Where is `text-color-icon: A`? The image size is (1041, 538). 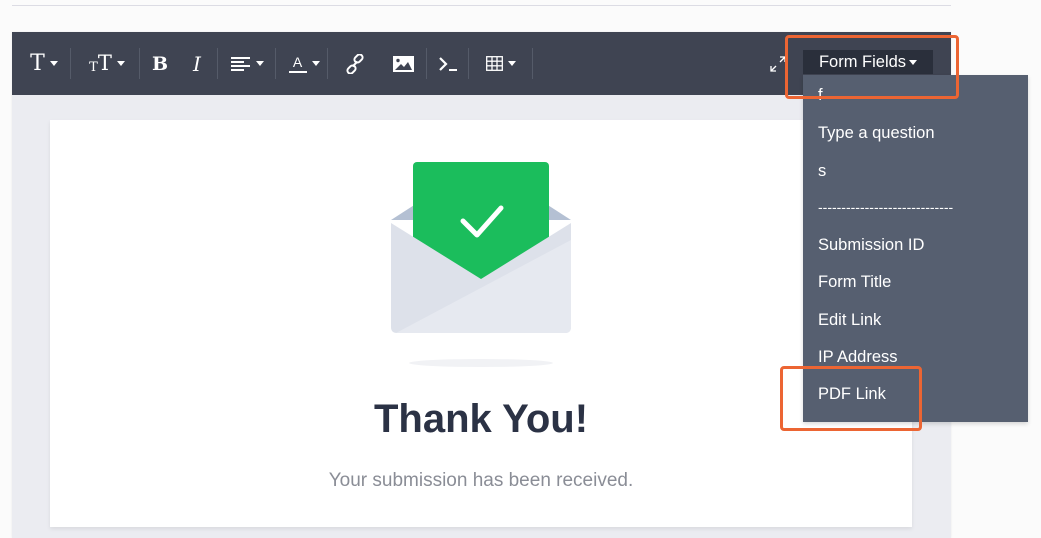
text-color-icon: A is located at coordinates (297, 63).